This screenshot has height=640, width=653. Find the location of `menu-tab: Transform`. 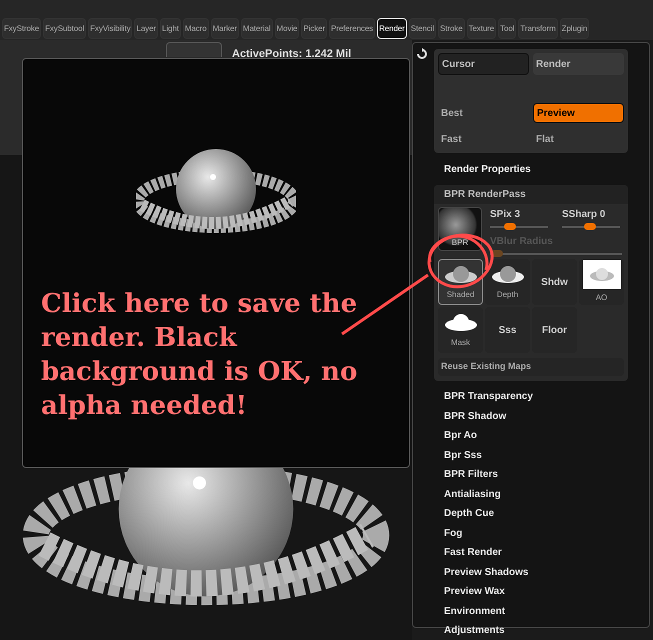

menu-tab: Transform is located at coordinates (538, 28).